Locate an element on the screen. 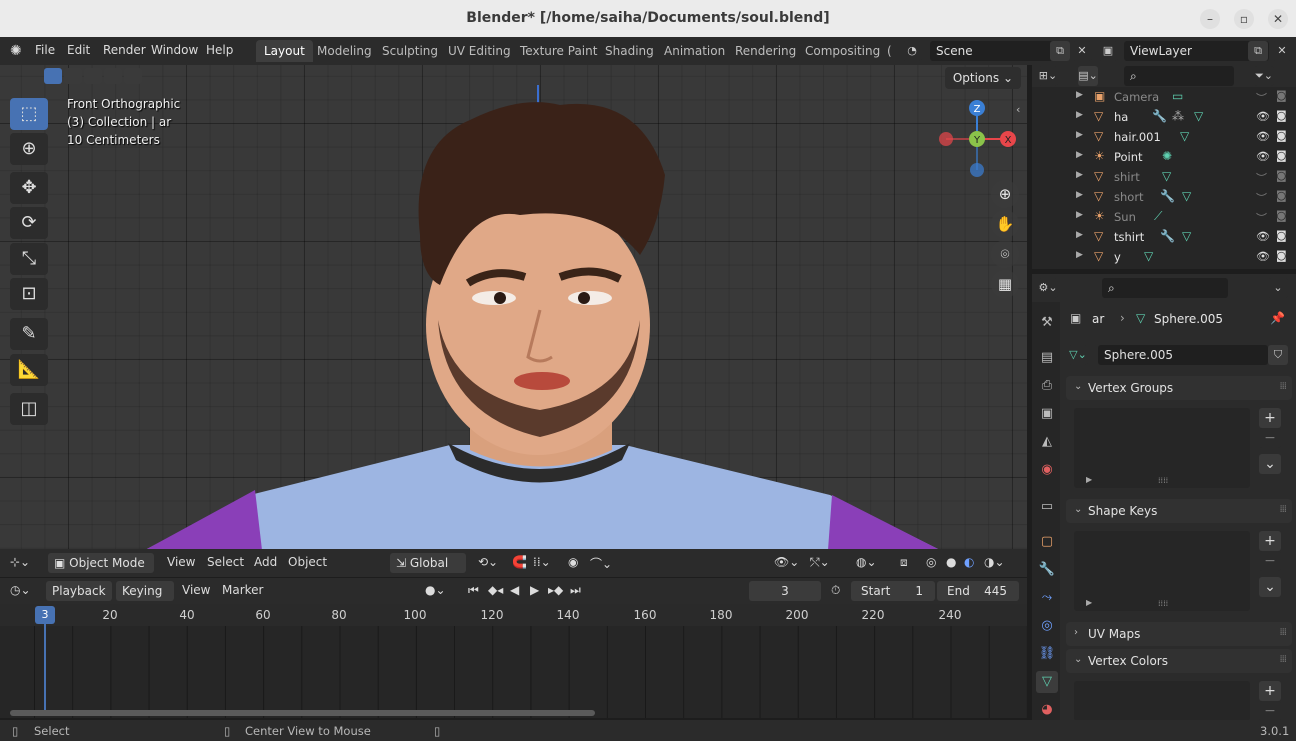 Image resolution: width=1296 pixels, height=741 pixels. outliner-item: ▶ ▽ tshirt 🔧 ▽ 👁 ◙ is located at coordinates (1164, 237).